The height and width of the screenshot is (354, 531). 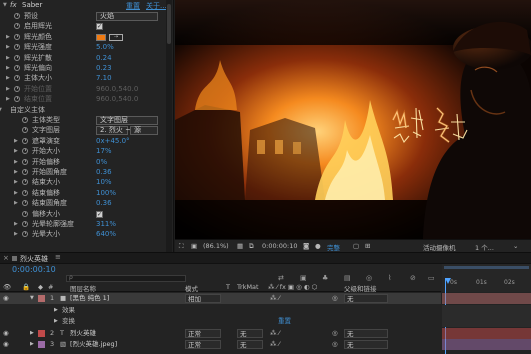 What do you see at coordinates (86, 193) in the screenshot?
I see `effect-property-row: ▶ 结束偏移 100%` at bounding box center [86, 193].